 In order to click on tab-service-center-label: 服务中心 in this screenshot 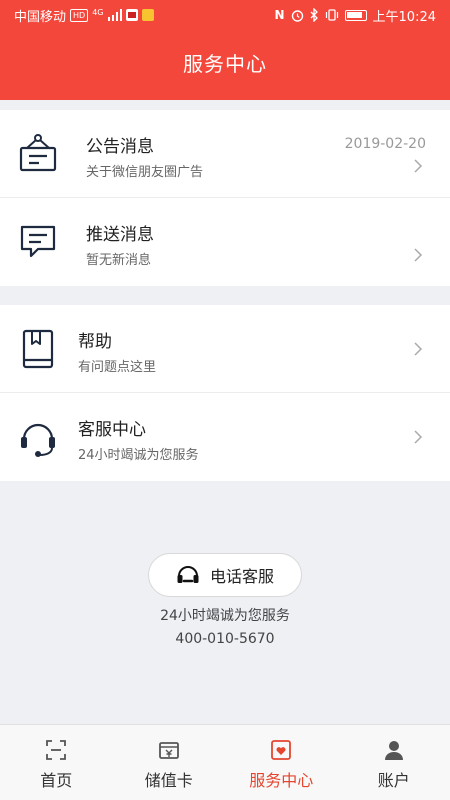, I will do `click(281, 780)`.